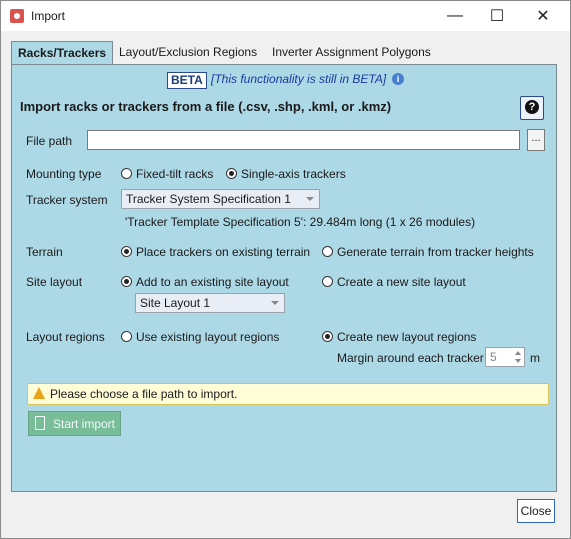  What do you see at coordinates (285, 16) in the screenshot?
I see `title-bar: Import — ☐ ✕` at bounding box center [285, 16].